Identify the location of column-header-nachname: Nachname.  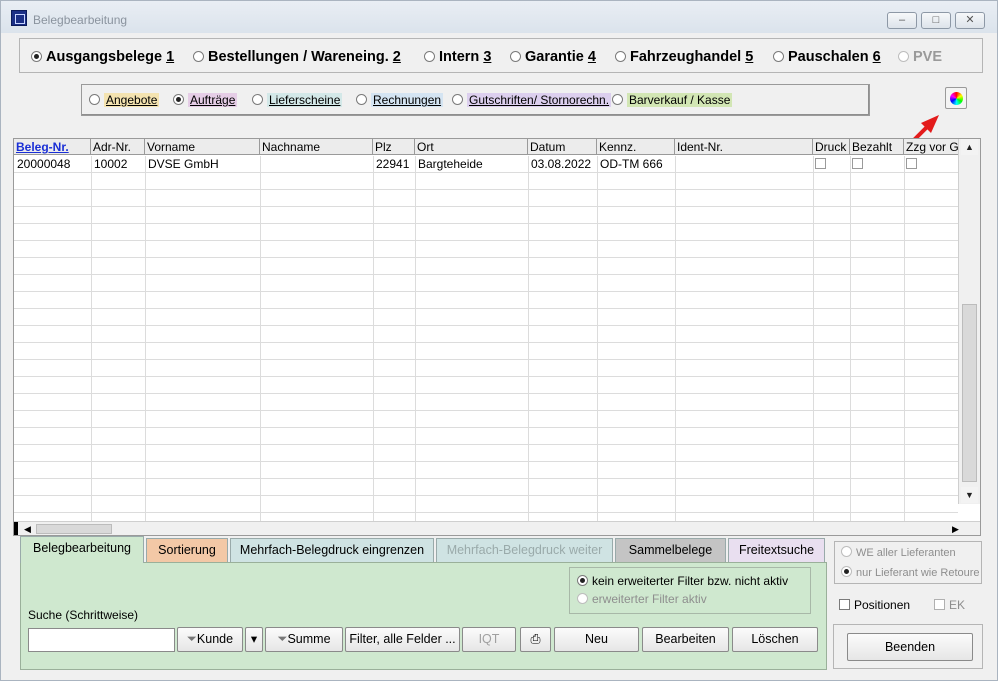
(316, 147).